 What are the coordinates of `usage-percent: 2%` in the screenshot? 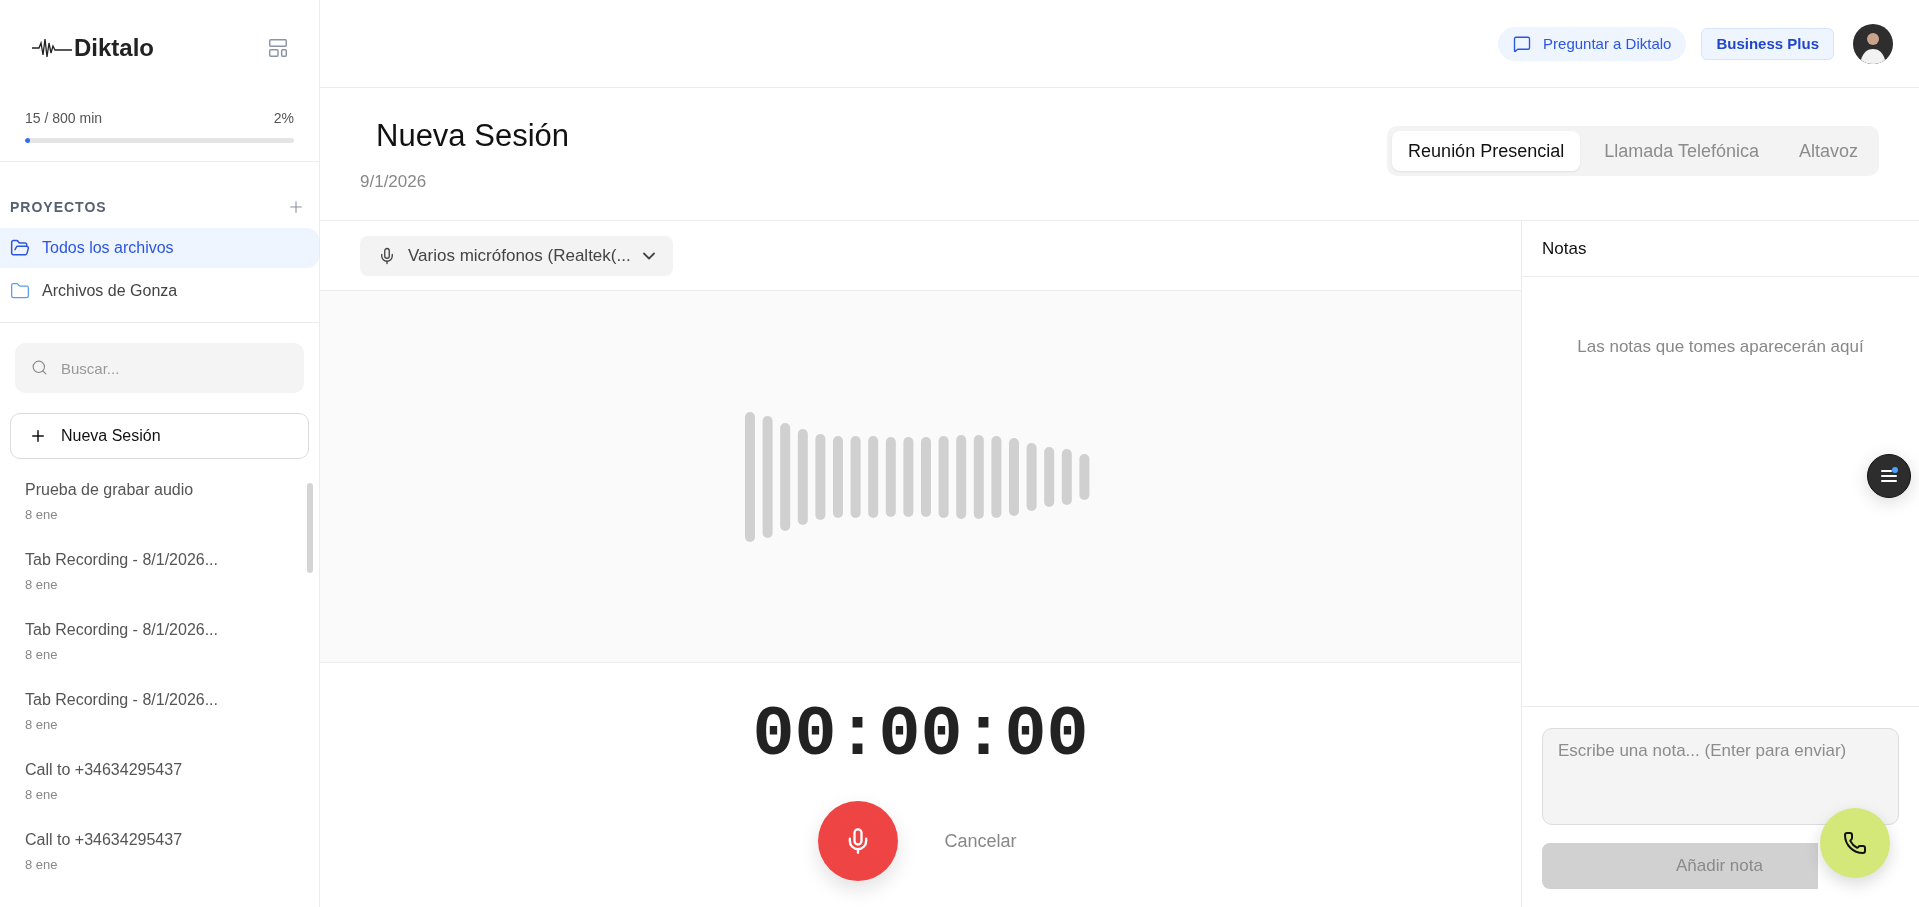 It's located at (283, 118).